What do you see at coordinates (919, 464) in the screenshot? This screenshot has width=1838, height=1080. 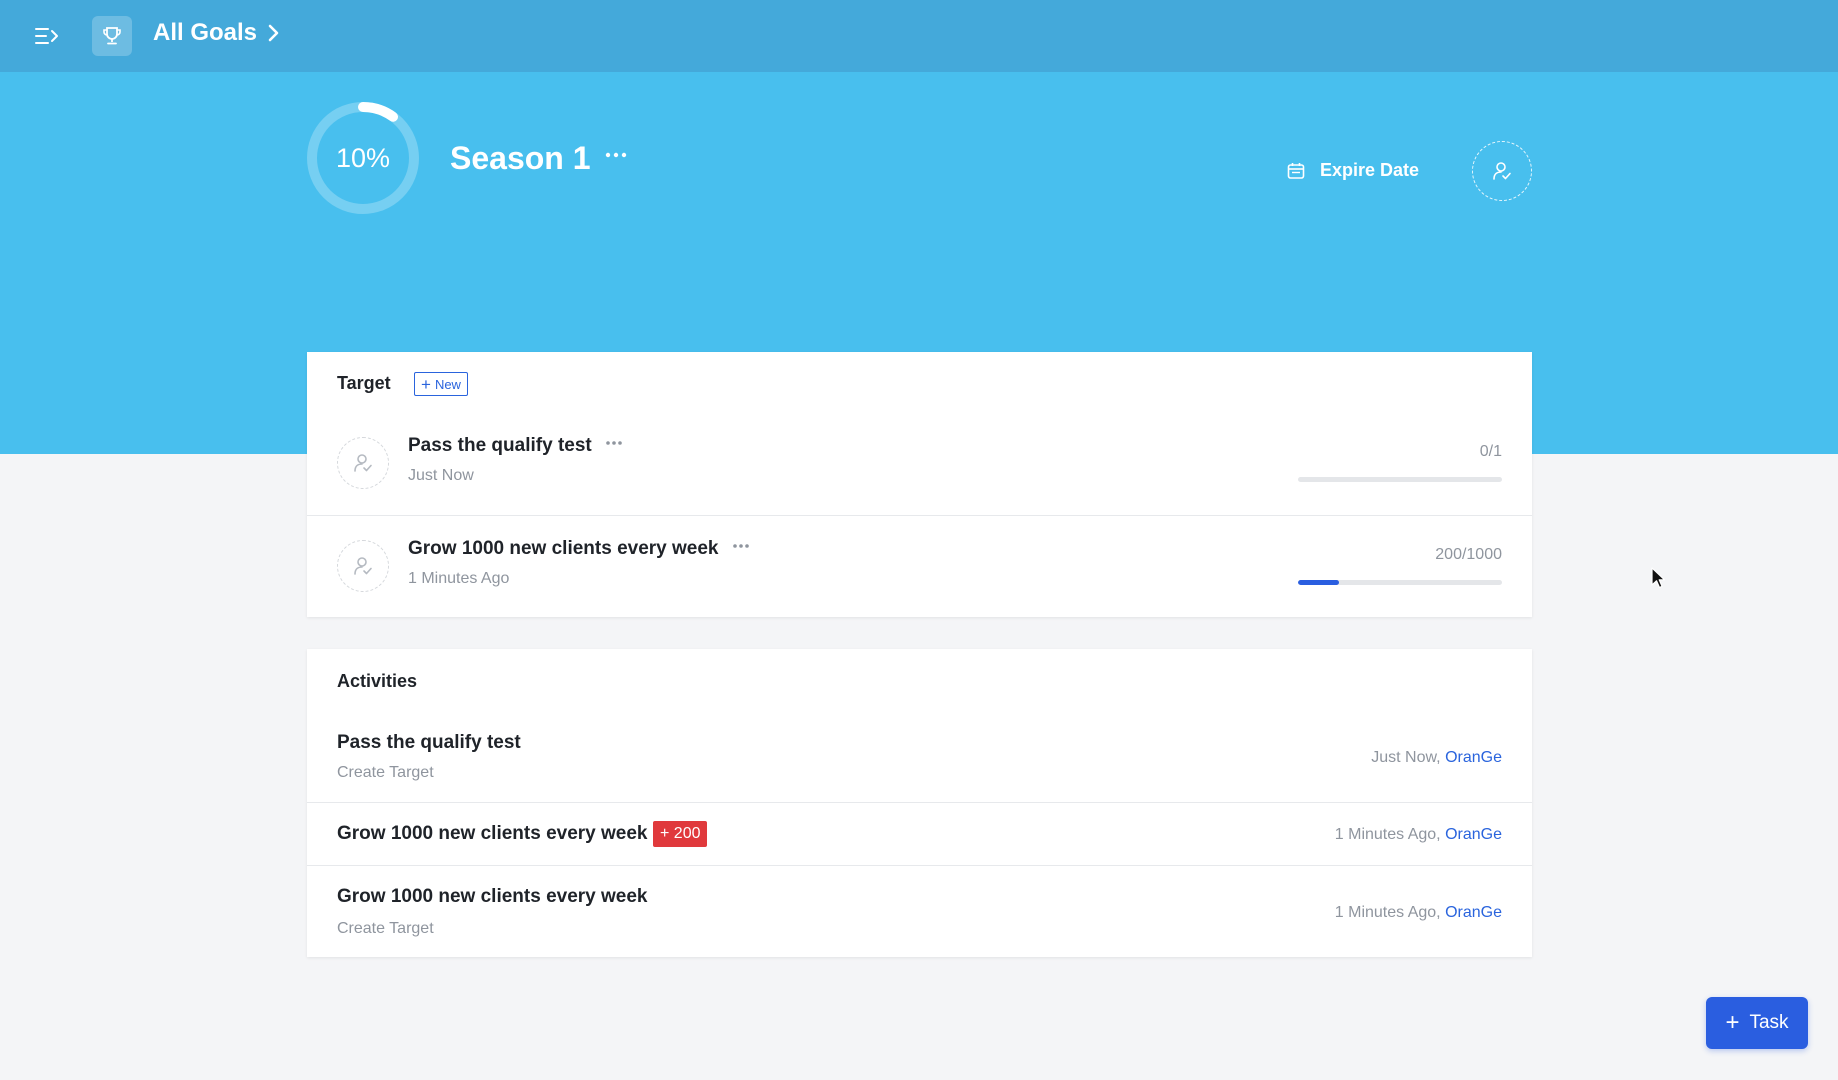 I see `target-row: Pass the qualify test Just Now 0/1` at bounding box center [919, 464].